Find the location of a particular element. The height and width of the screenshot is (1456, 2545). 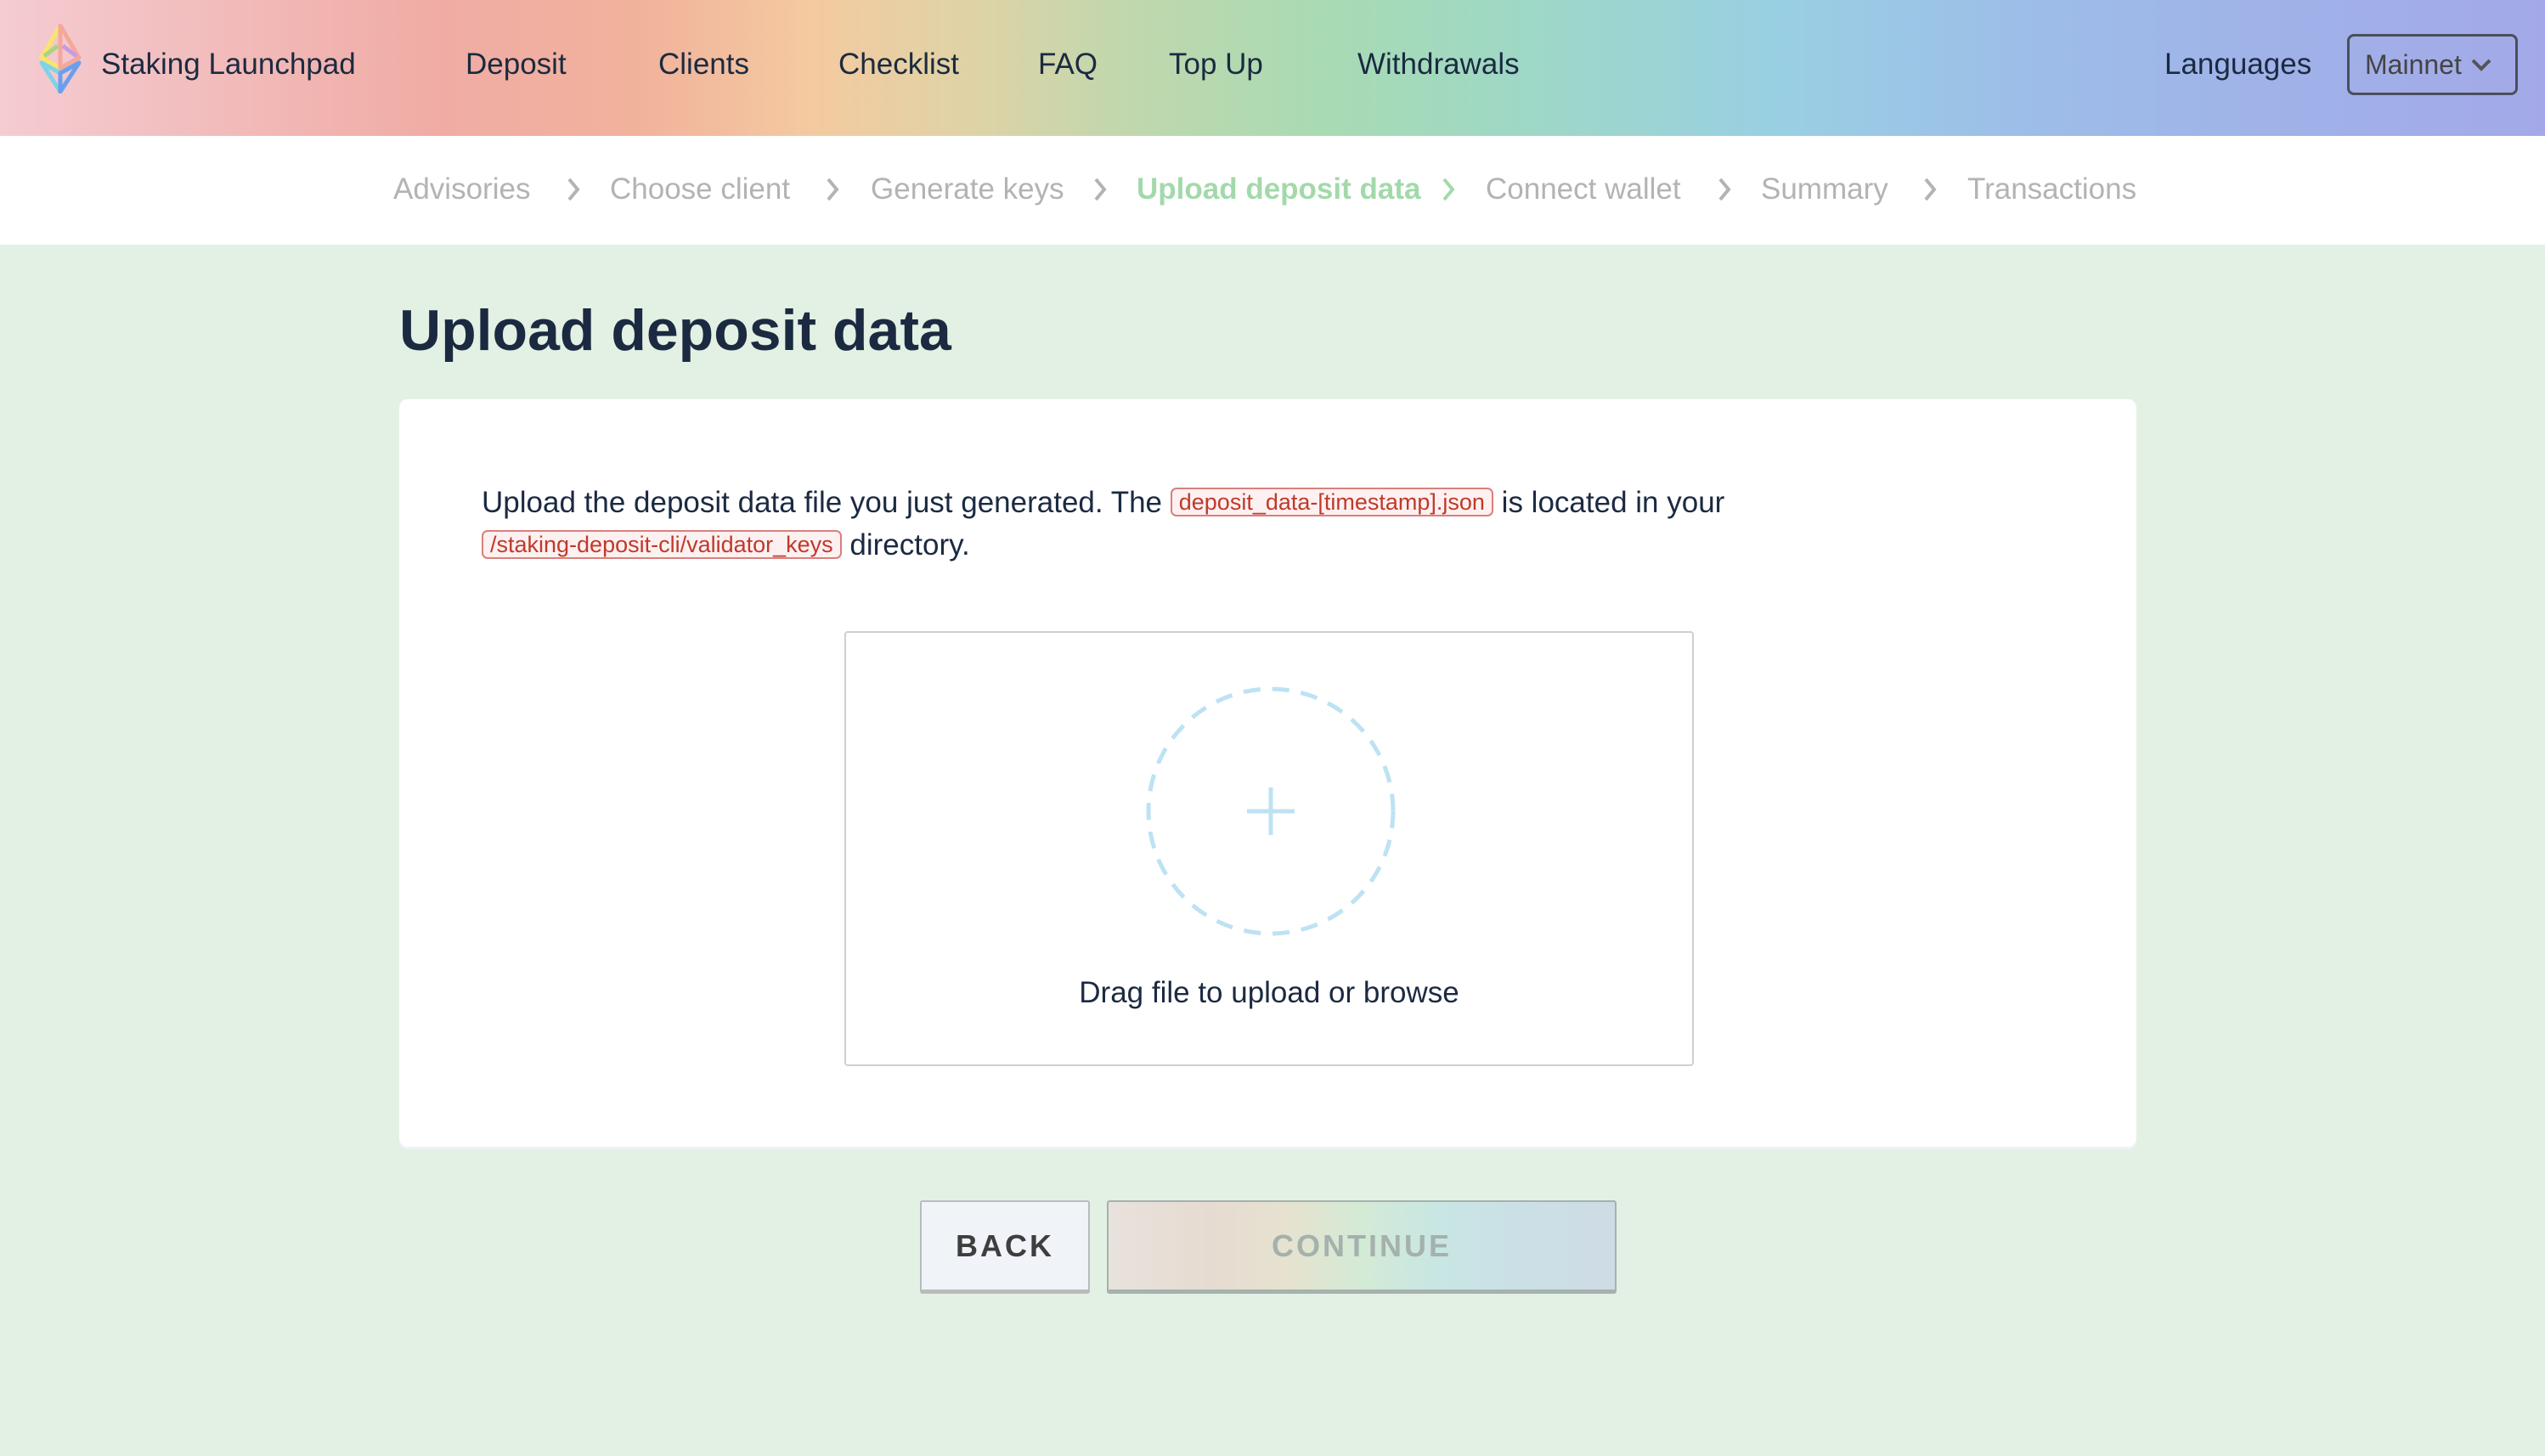

instructions-text: directory. is located at coordinates (905, 545).